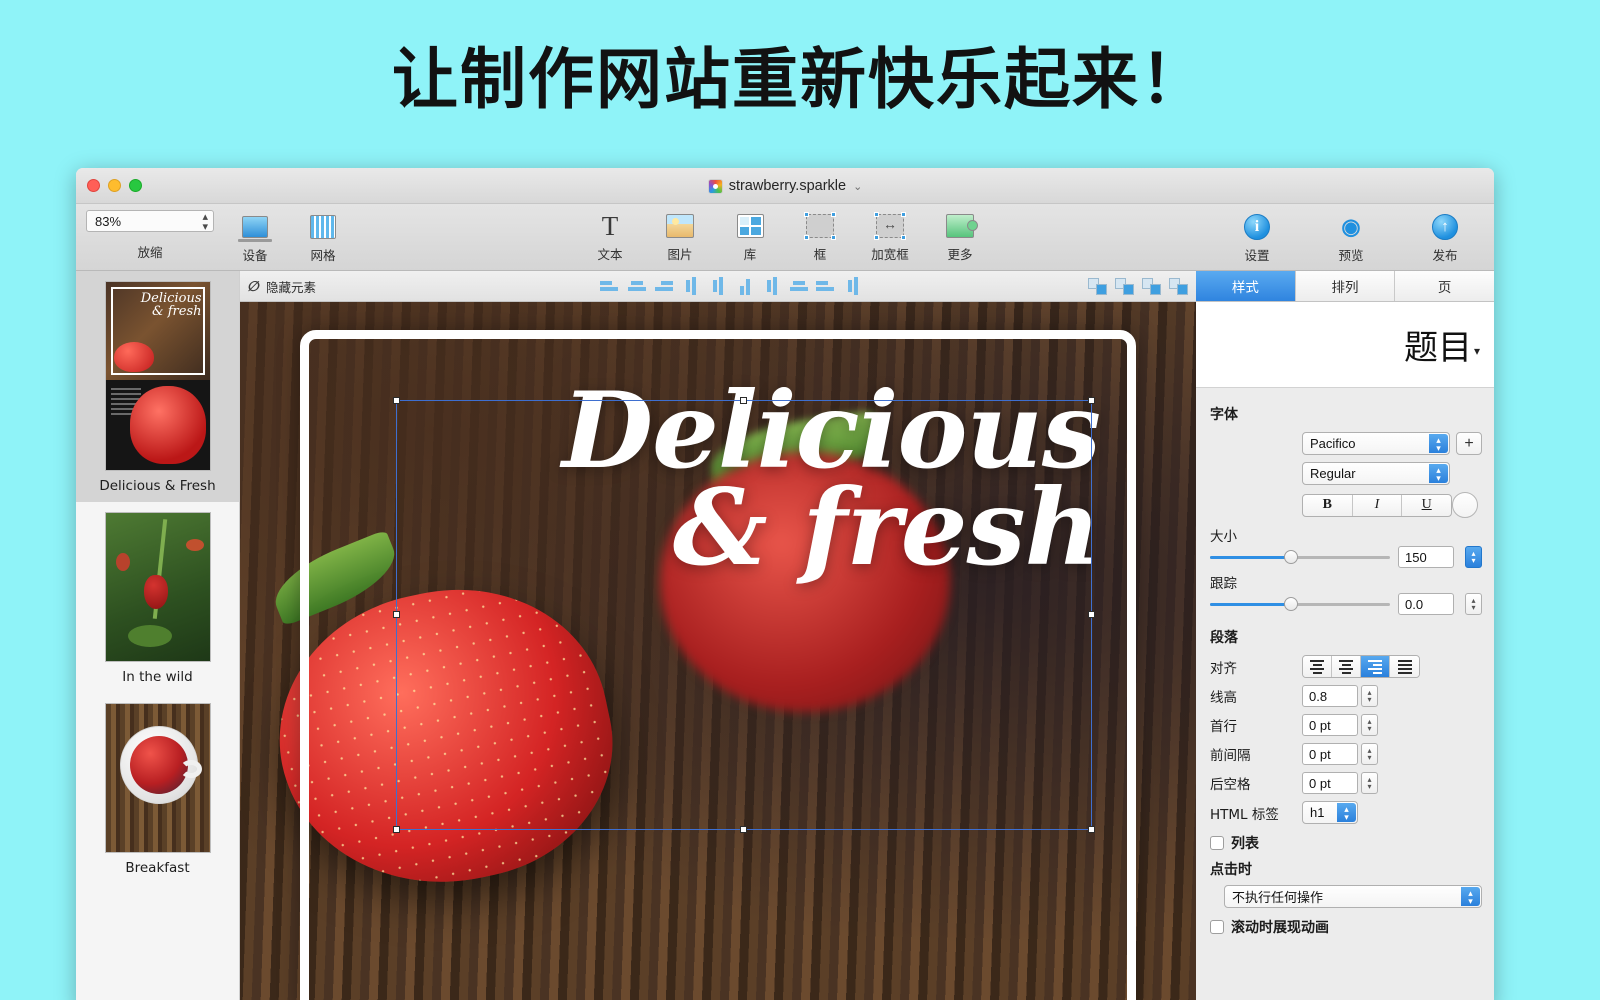  What do you see at coordinates (1300, 557) in the screenshot?
I see `font-size-slider` at bounding box center [1300, 557].